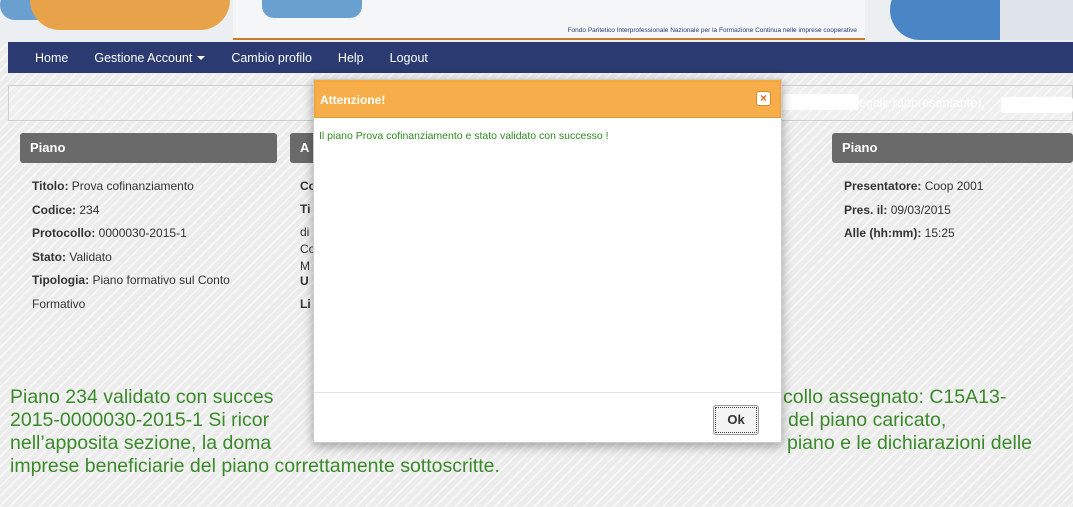 The height and width of the screenshot is (507, 1073). What do you see at coordinates (44, 58) in the screenshot?
I see `nav-home: Home` at bounding box center [44, 58].